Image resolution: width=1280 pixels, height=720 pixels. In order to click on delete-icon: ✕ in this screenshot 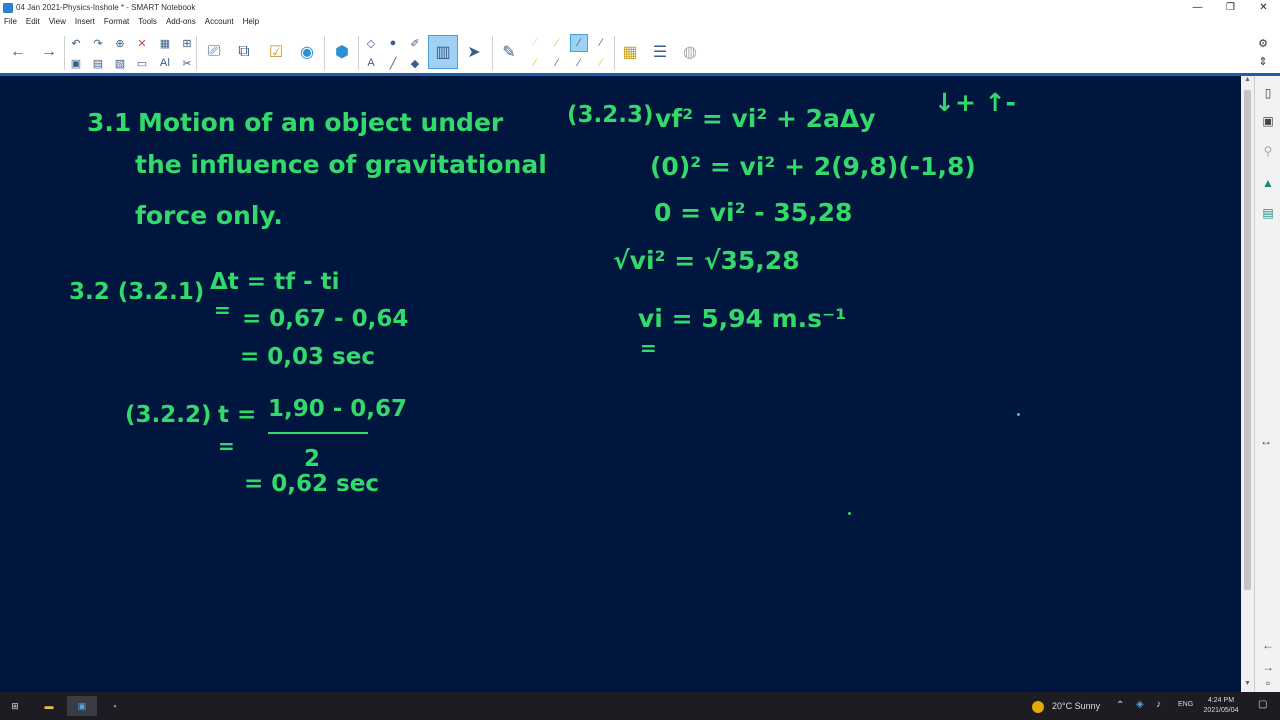, I will do `click(142, 43)`.